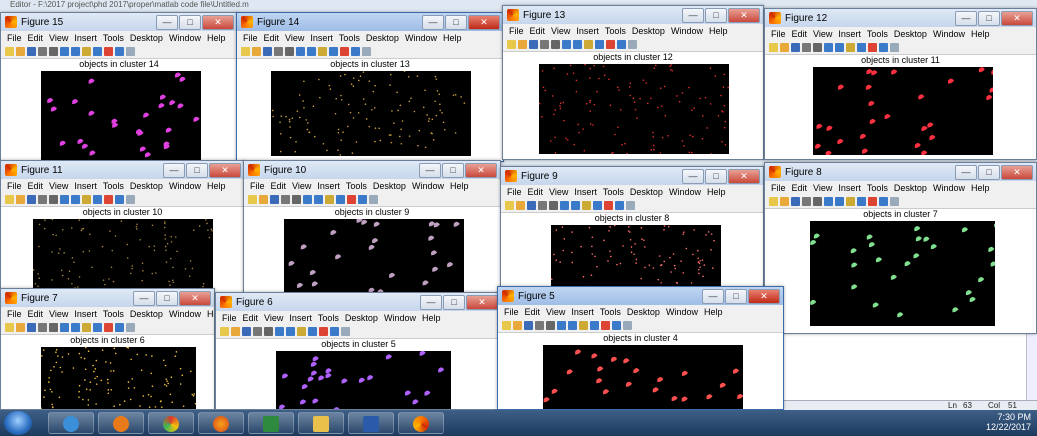  Describe the element at coordinates (107, 298) in the screenshot. I see `figure-titlebar: Figure 7 — □ ✕` at that location.